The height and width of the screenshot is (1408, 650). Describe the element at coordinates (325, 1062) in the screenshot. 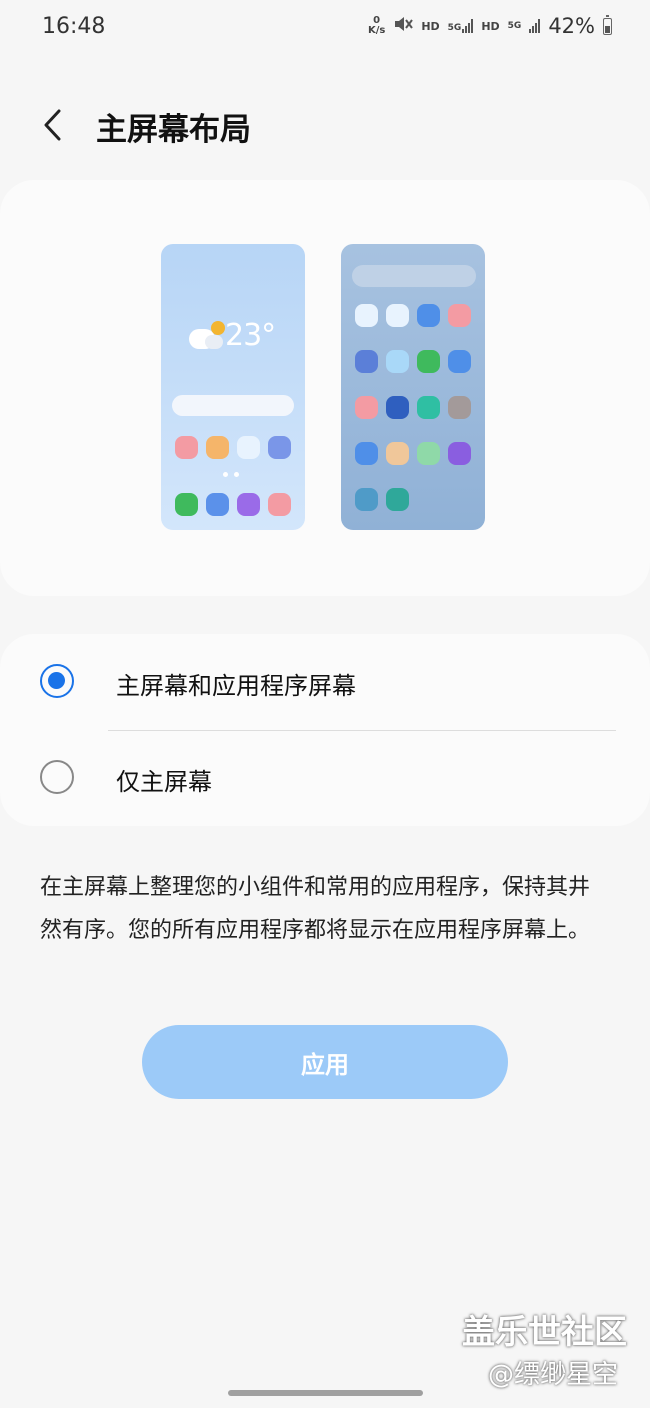

I see `apply-button: 应用` at that location.